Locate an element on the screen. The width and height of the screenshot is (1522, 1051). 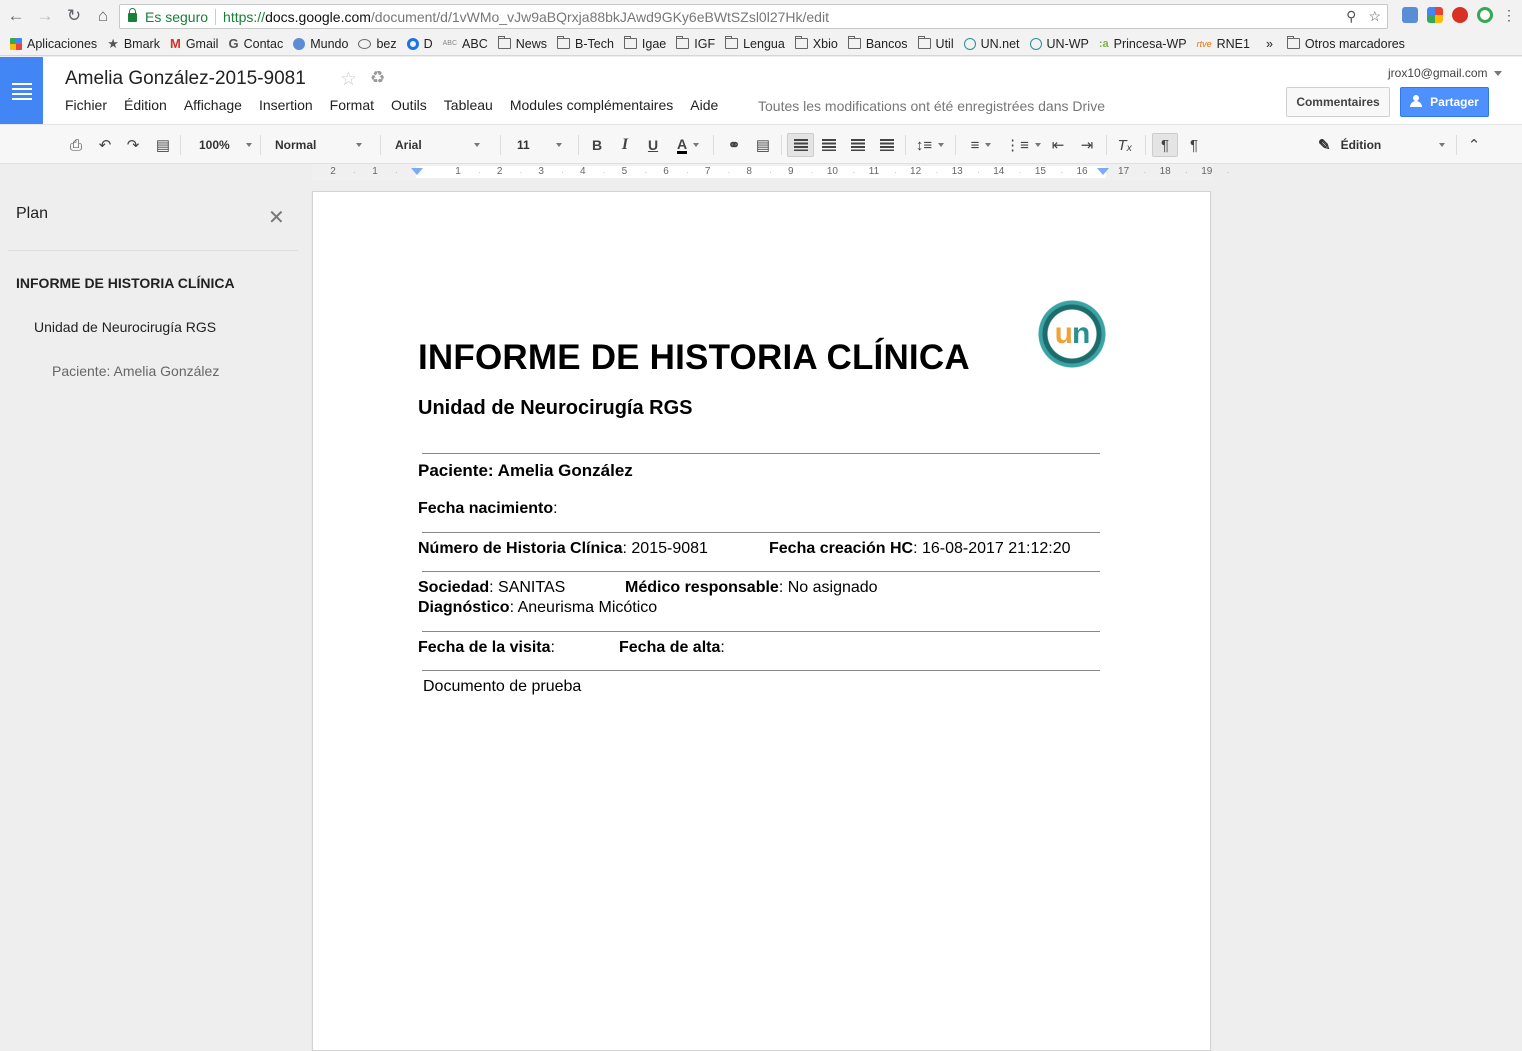
menu-fichier: Fichier is located at coordinates (86, 105).